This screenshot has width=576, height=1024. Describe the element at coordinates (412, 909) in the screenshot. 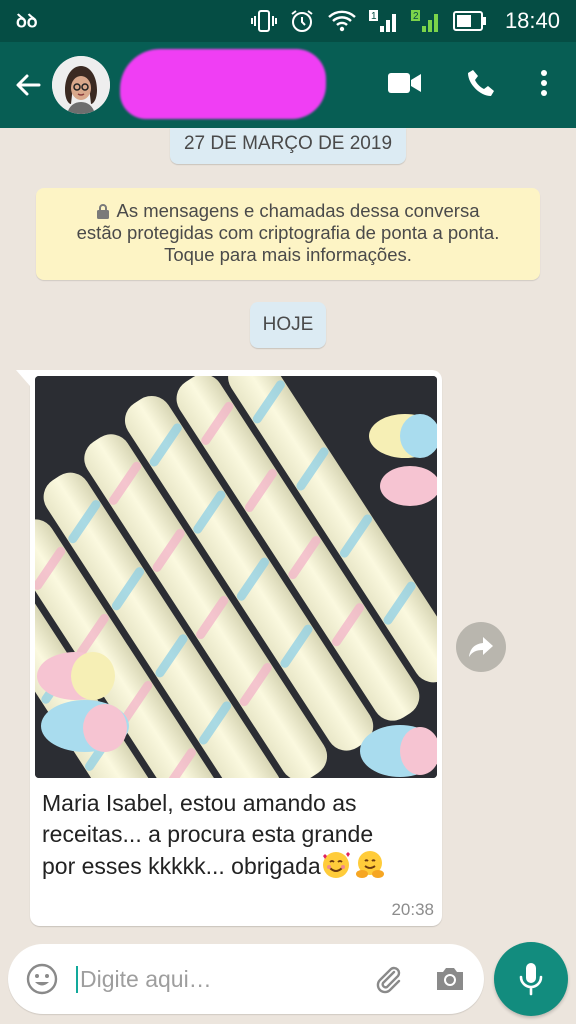

I see `message-time: 20:38` at that location.